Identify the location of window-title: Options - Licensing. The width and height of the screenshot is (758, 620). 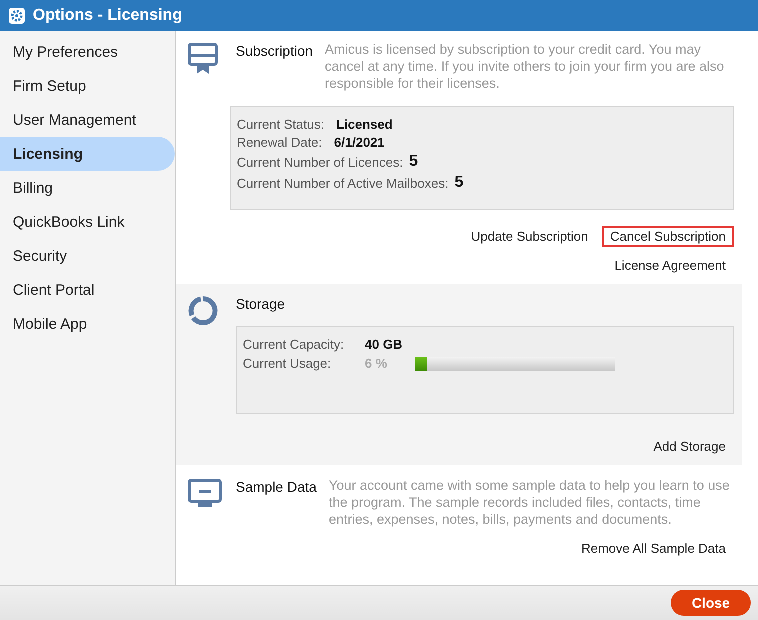
(107, 15).